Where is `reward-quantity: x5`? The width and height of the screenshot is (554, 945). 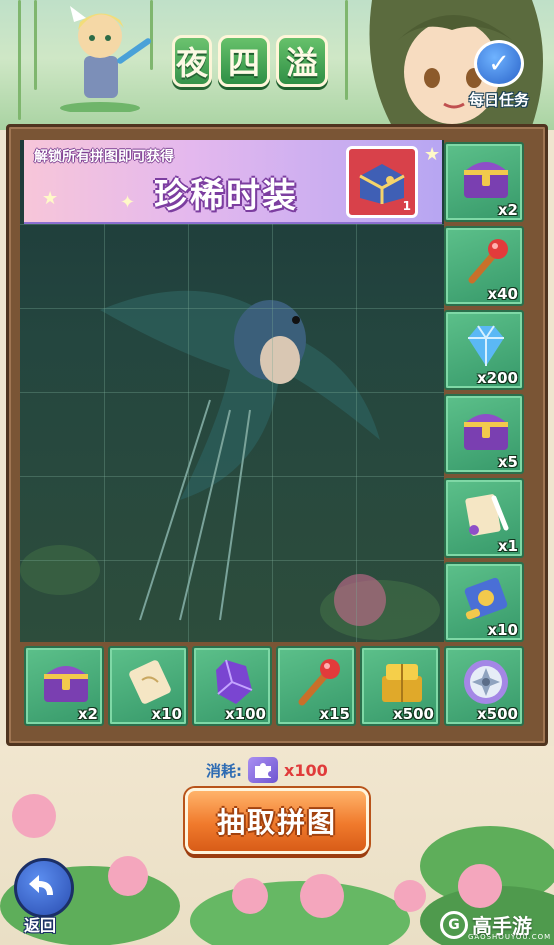
reward-quantity: x5 is located at coordinates (507, 462).